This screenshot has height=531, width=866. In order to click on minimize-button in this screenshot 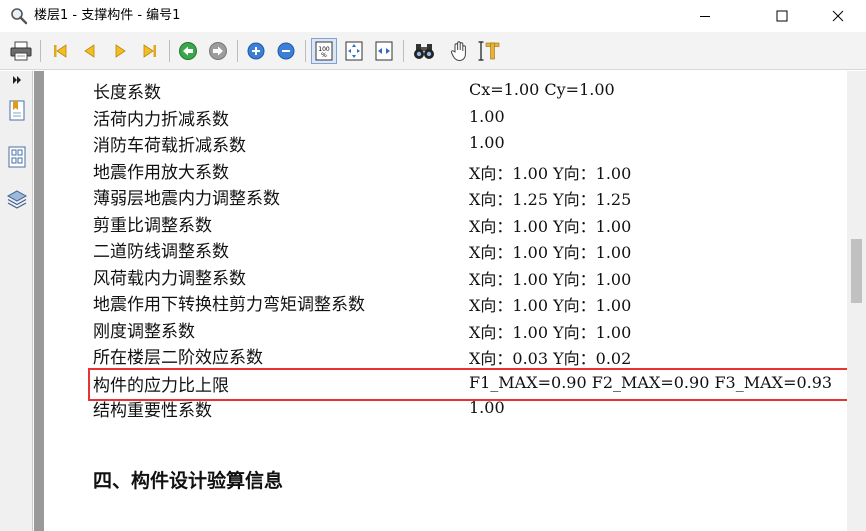, I will do `click(705, 16)`.